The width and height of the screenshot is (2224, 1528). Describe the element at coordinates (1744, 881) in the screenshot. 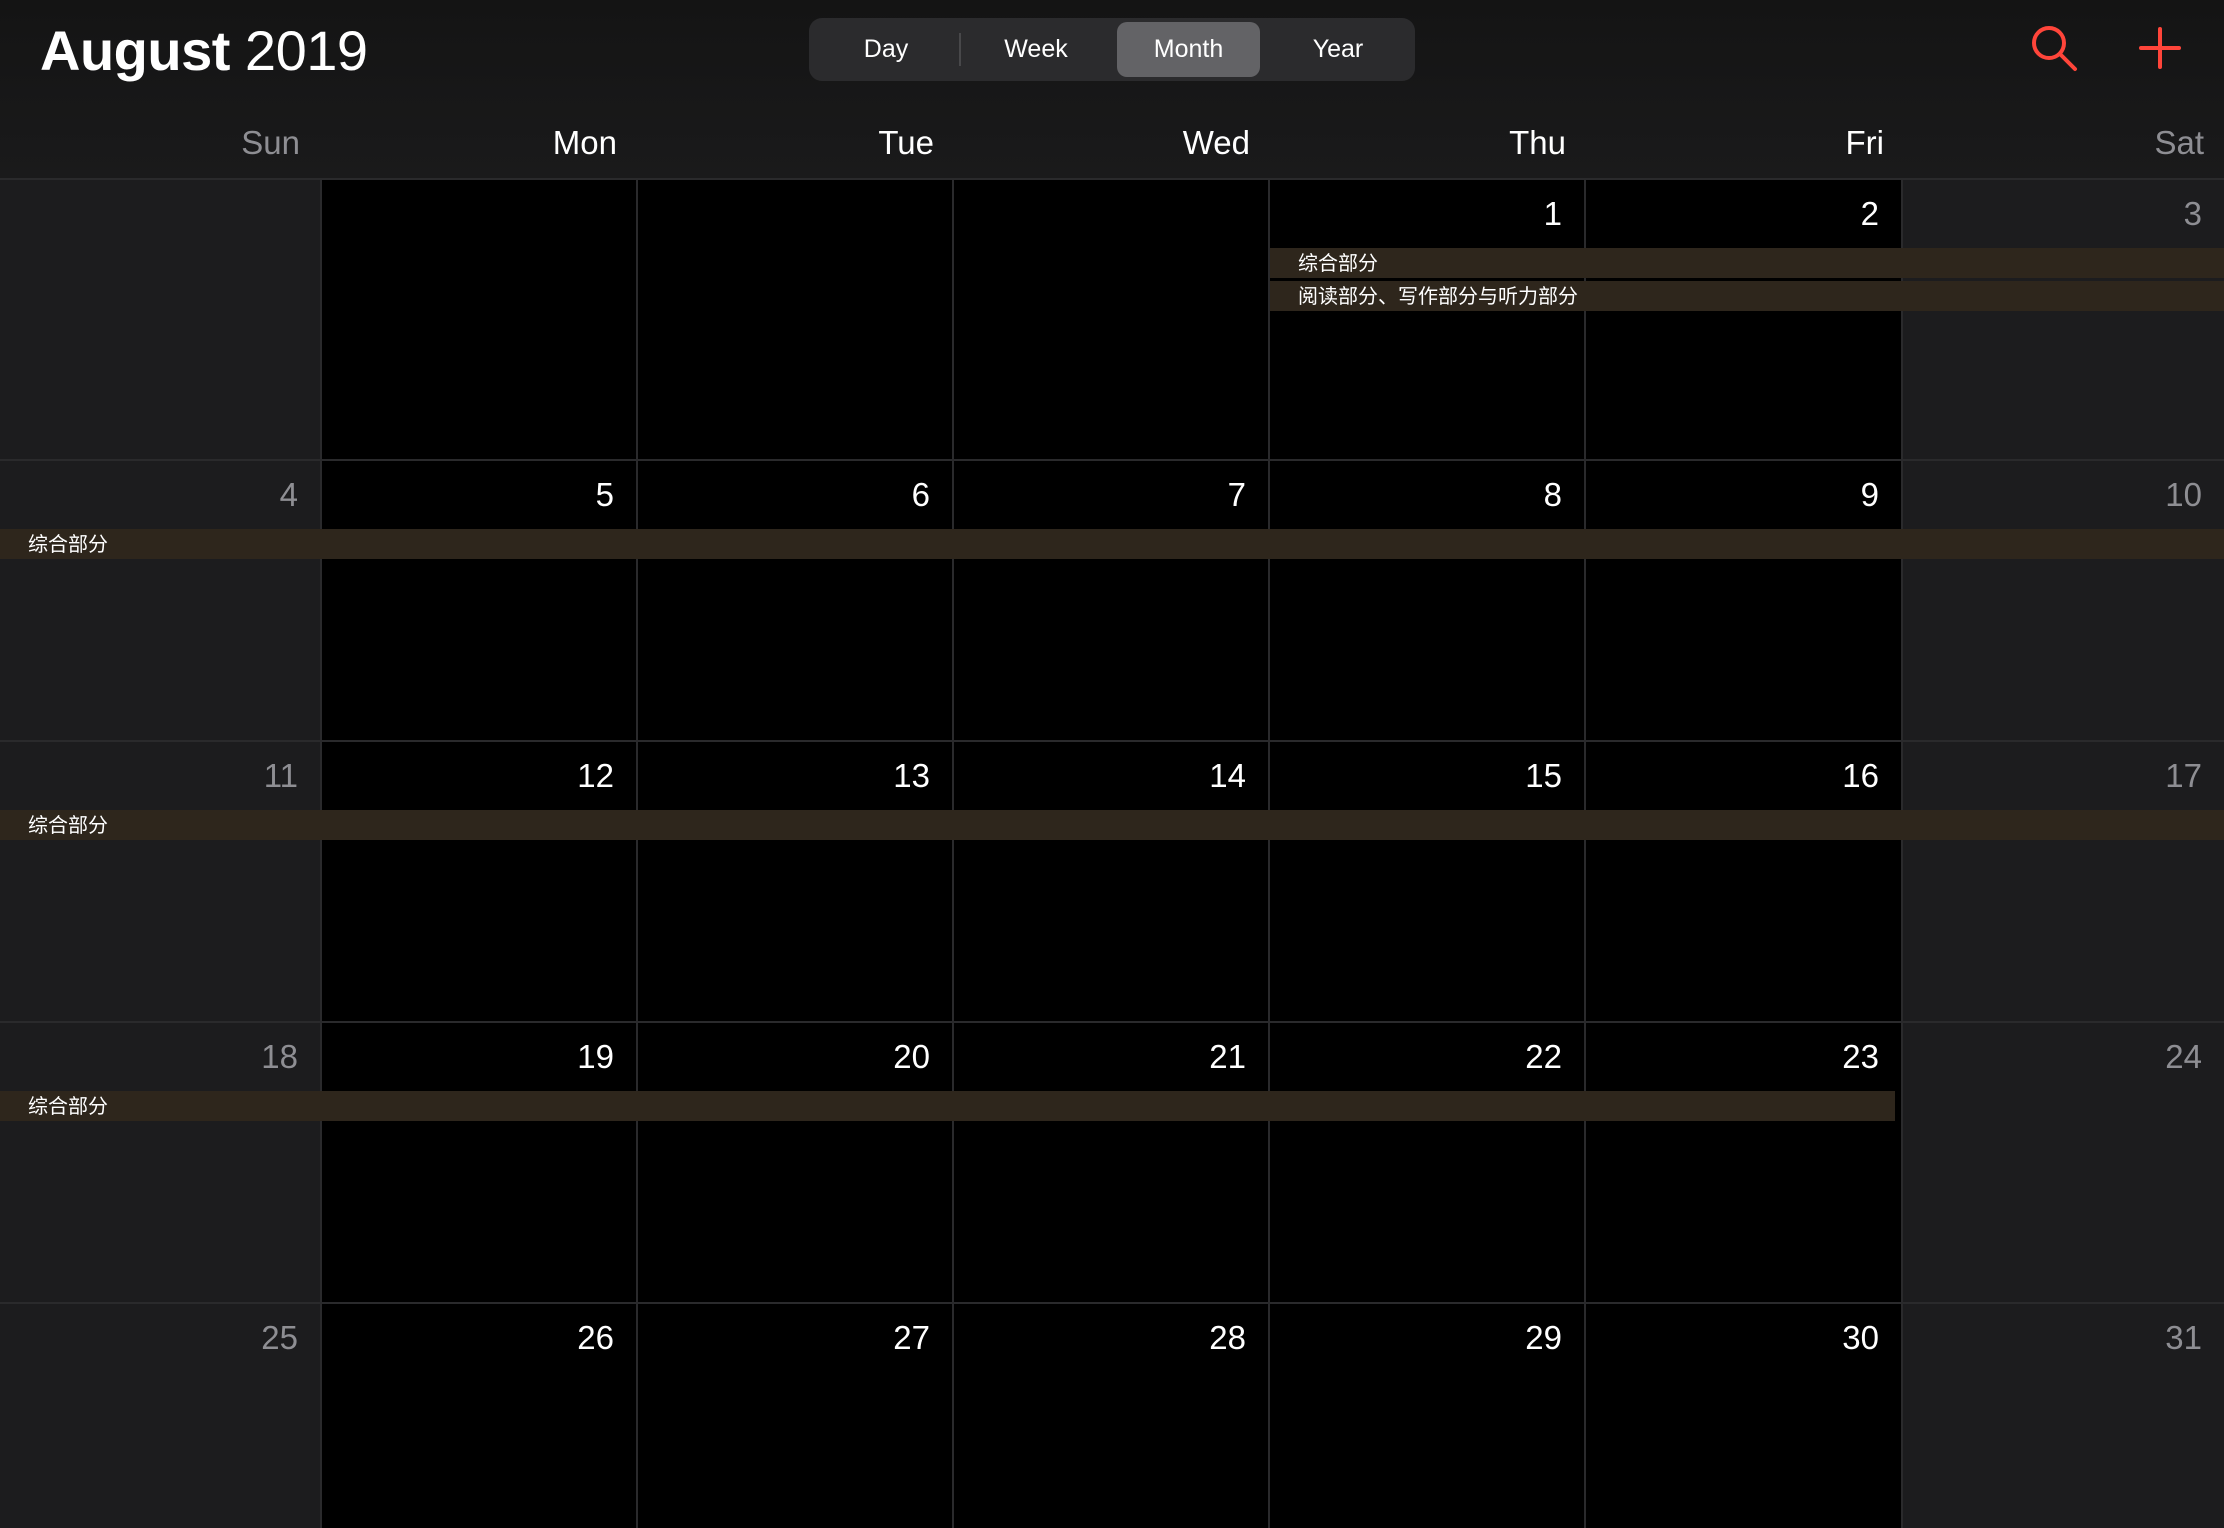

I see `day-cell-fri: 16` at that location.